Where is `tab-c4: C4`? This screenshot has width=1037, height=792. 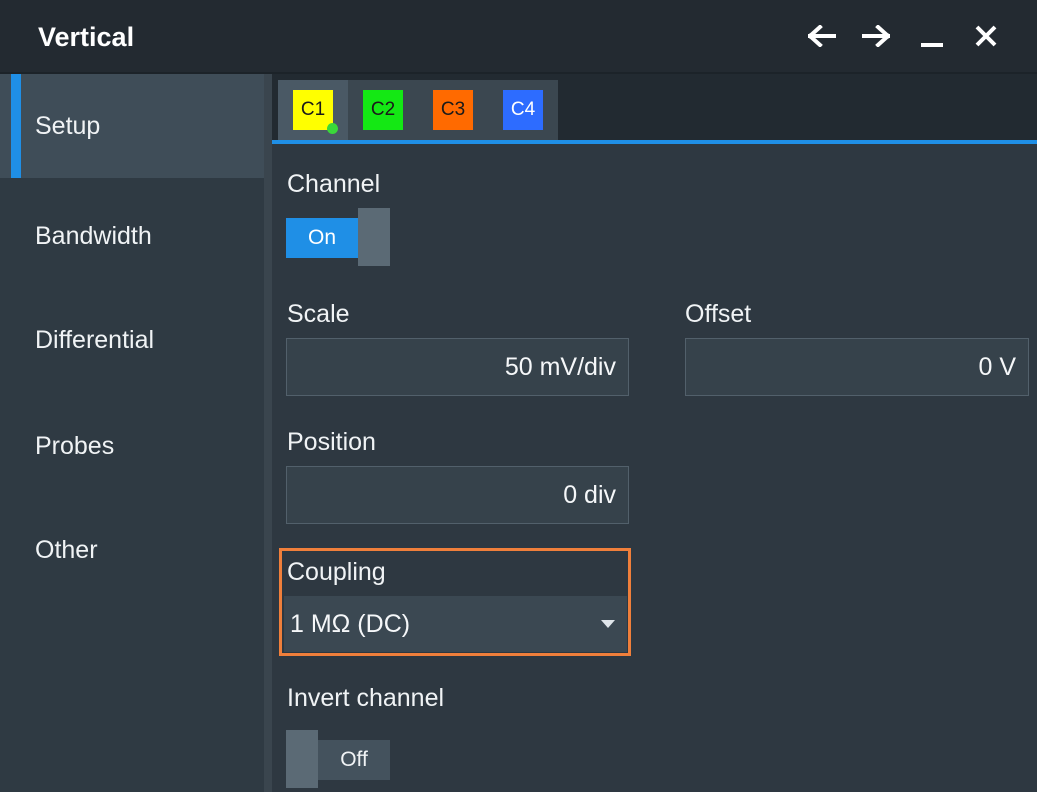 tab-c4: C4 is located at coordinates (523, 110).